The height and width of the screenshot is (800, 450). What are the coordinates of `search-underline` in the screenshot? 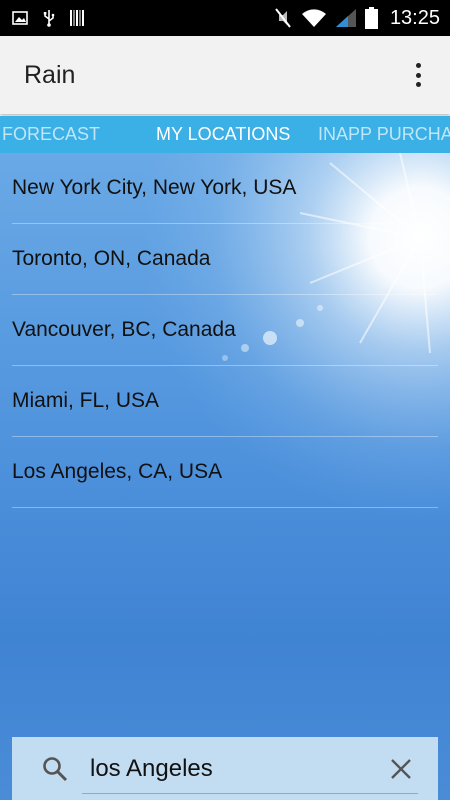 It's located at (250, 793).